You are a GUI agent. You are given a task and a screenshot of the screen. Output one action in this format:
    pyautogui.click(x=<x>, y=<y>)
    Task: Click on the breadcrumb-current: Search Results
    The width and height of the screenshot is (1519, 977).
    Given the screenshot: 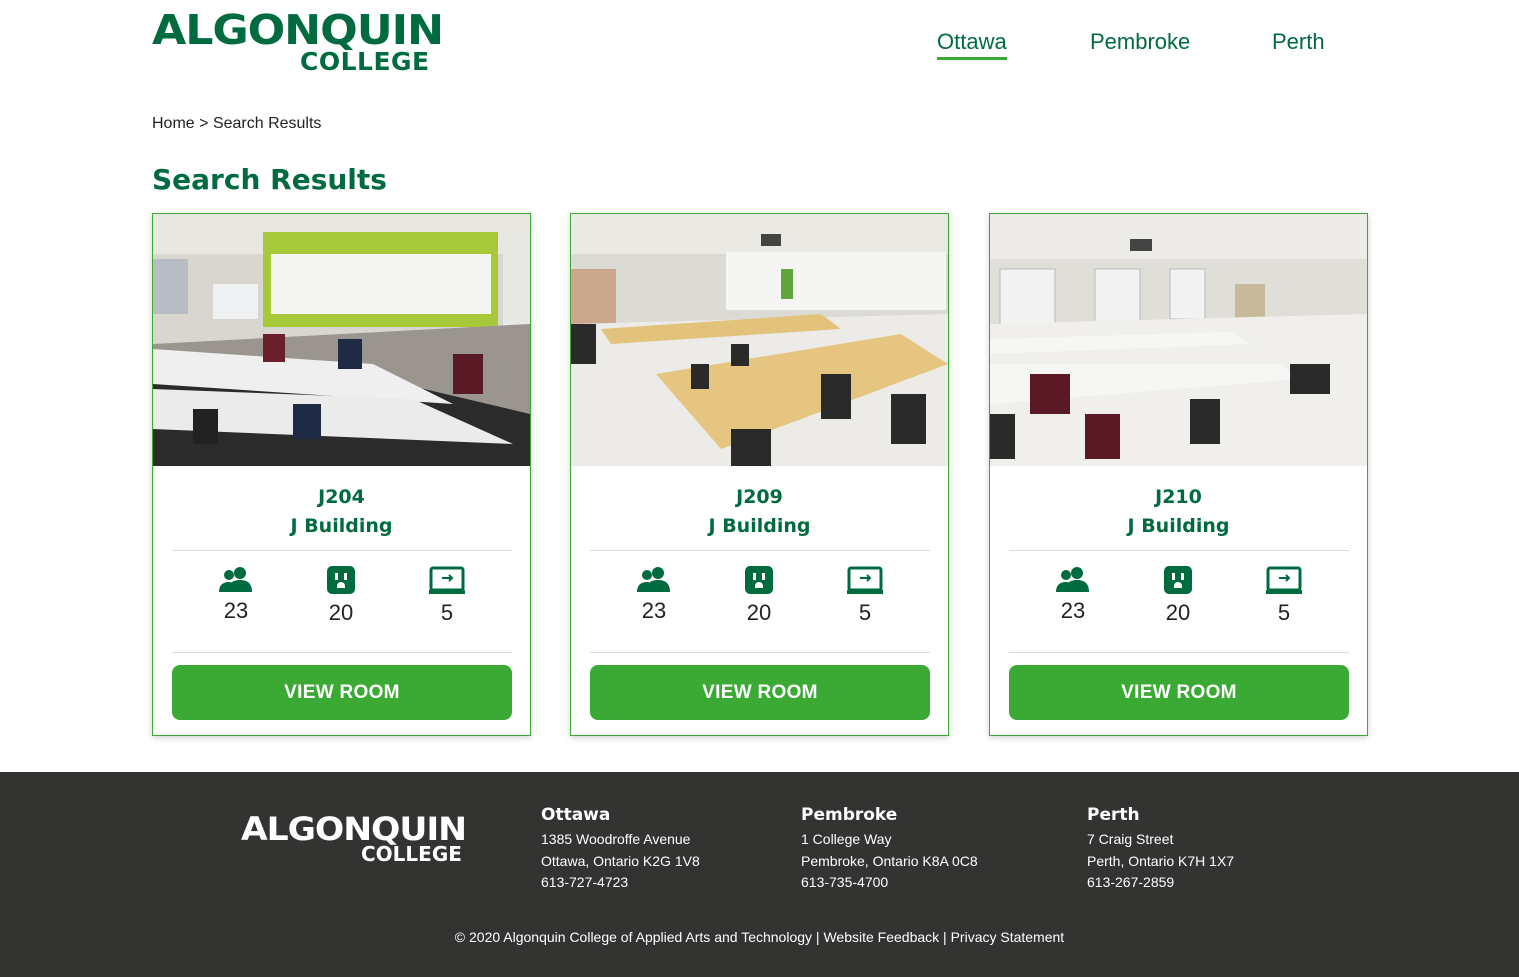 What is the action you would take?
    pyautogui.click(x=267, y=123)
    